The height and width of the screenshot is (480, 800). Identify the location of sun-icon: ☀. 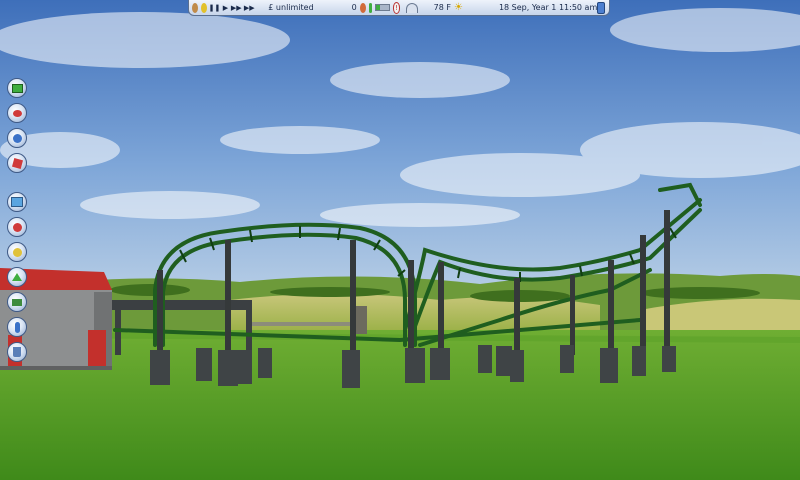
(458, 7).